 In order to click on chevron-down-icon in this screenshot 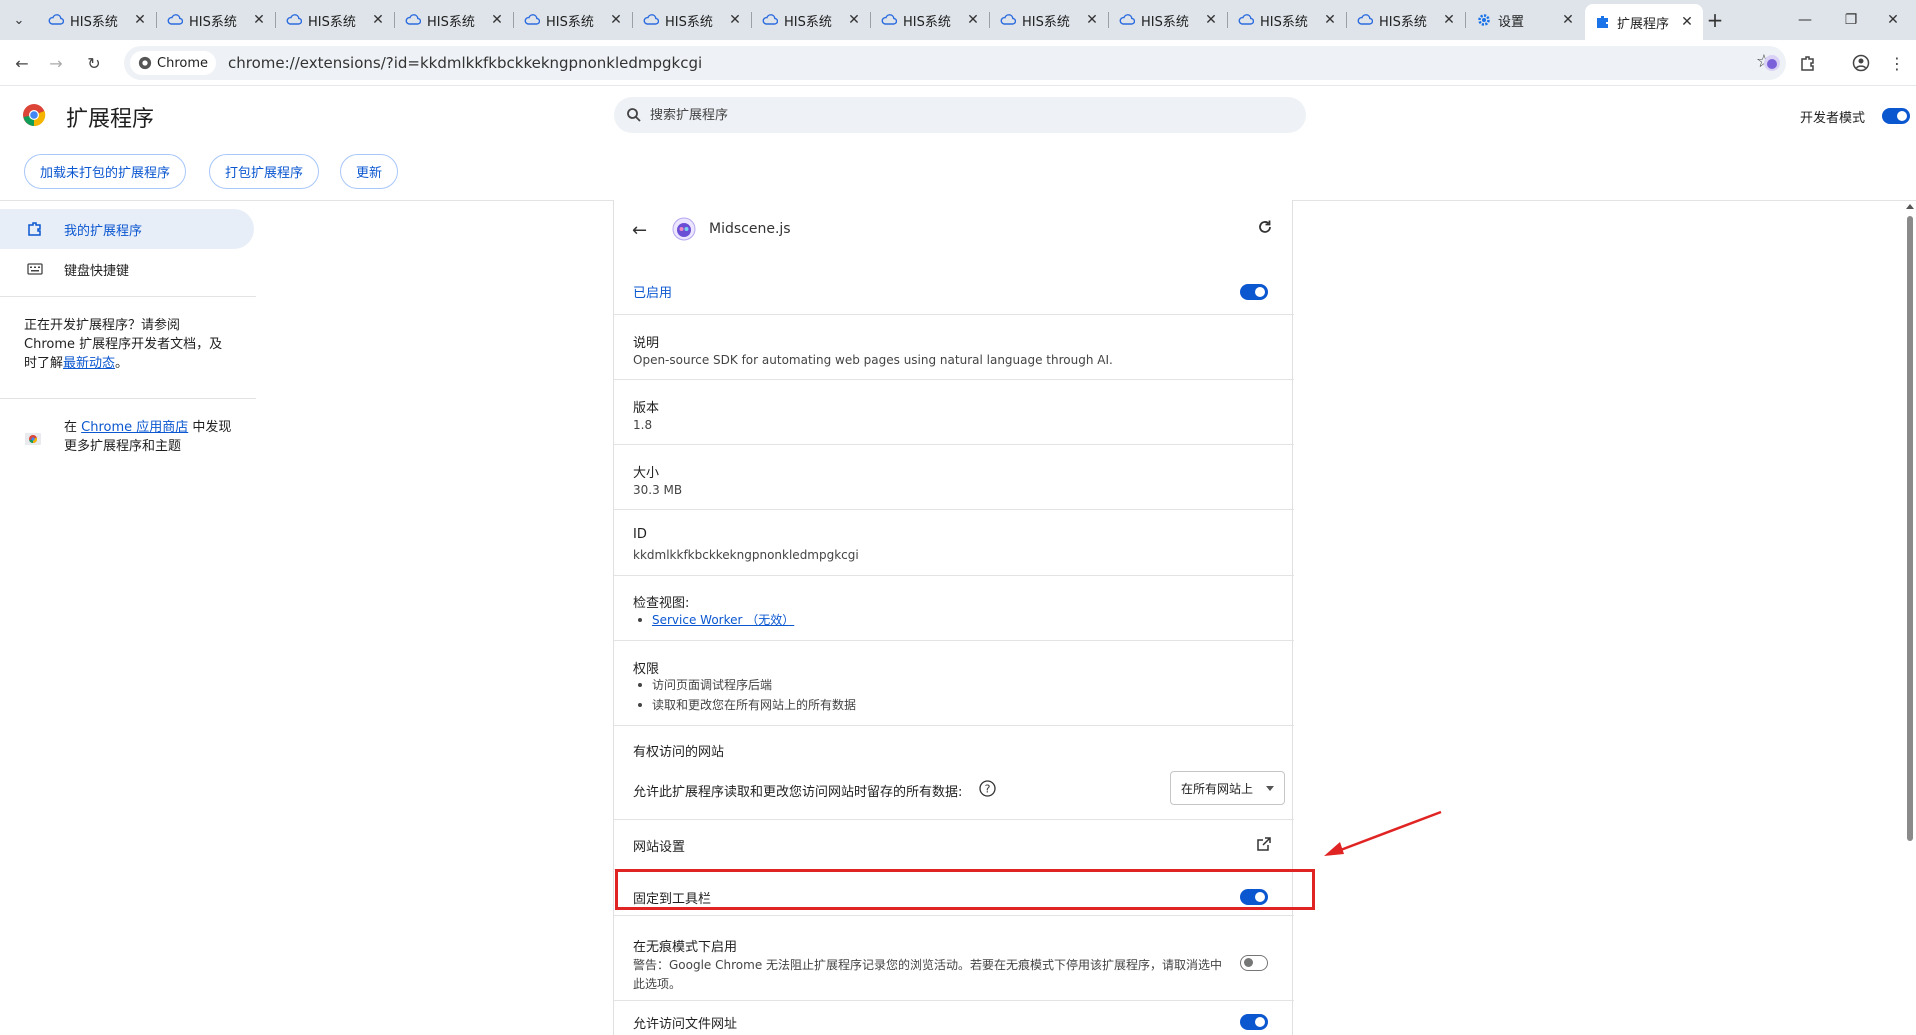, I will do `click(1270, 788)`.